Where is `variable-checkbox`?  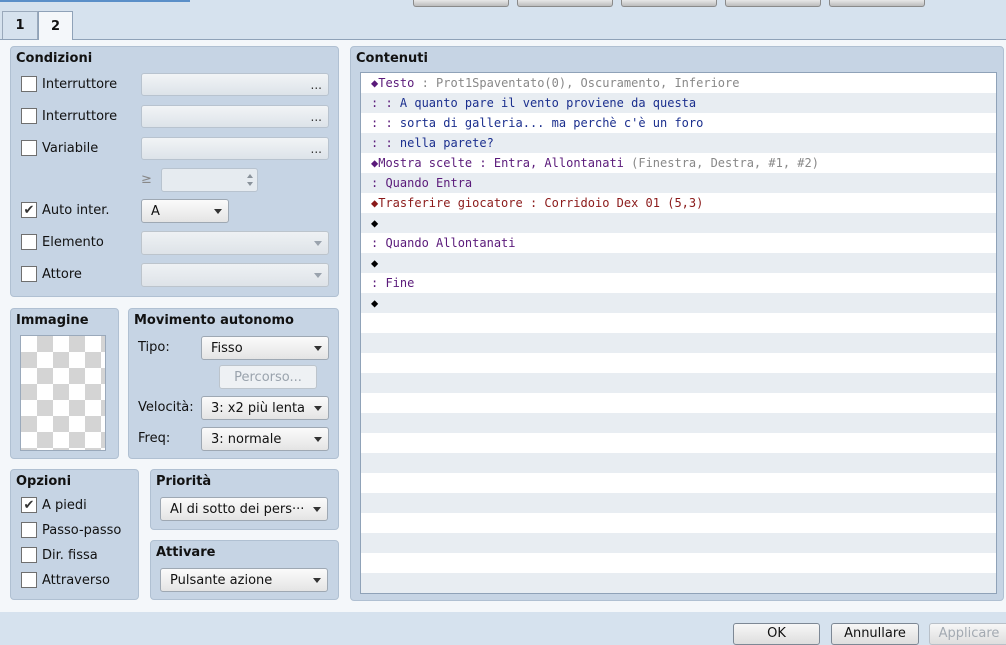 variable-checkbox is located at coordinates (29, 148).